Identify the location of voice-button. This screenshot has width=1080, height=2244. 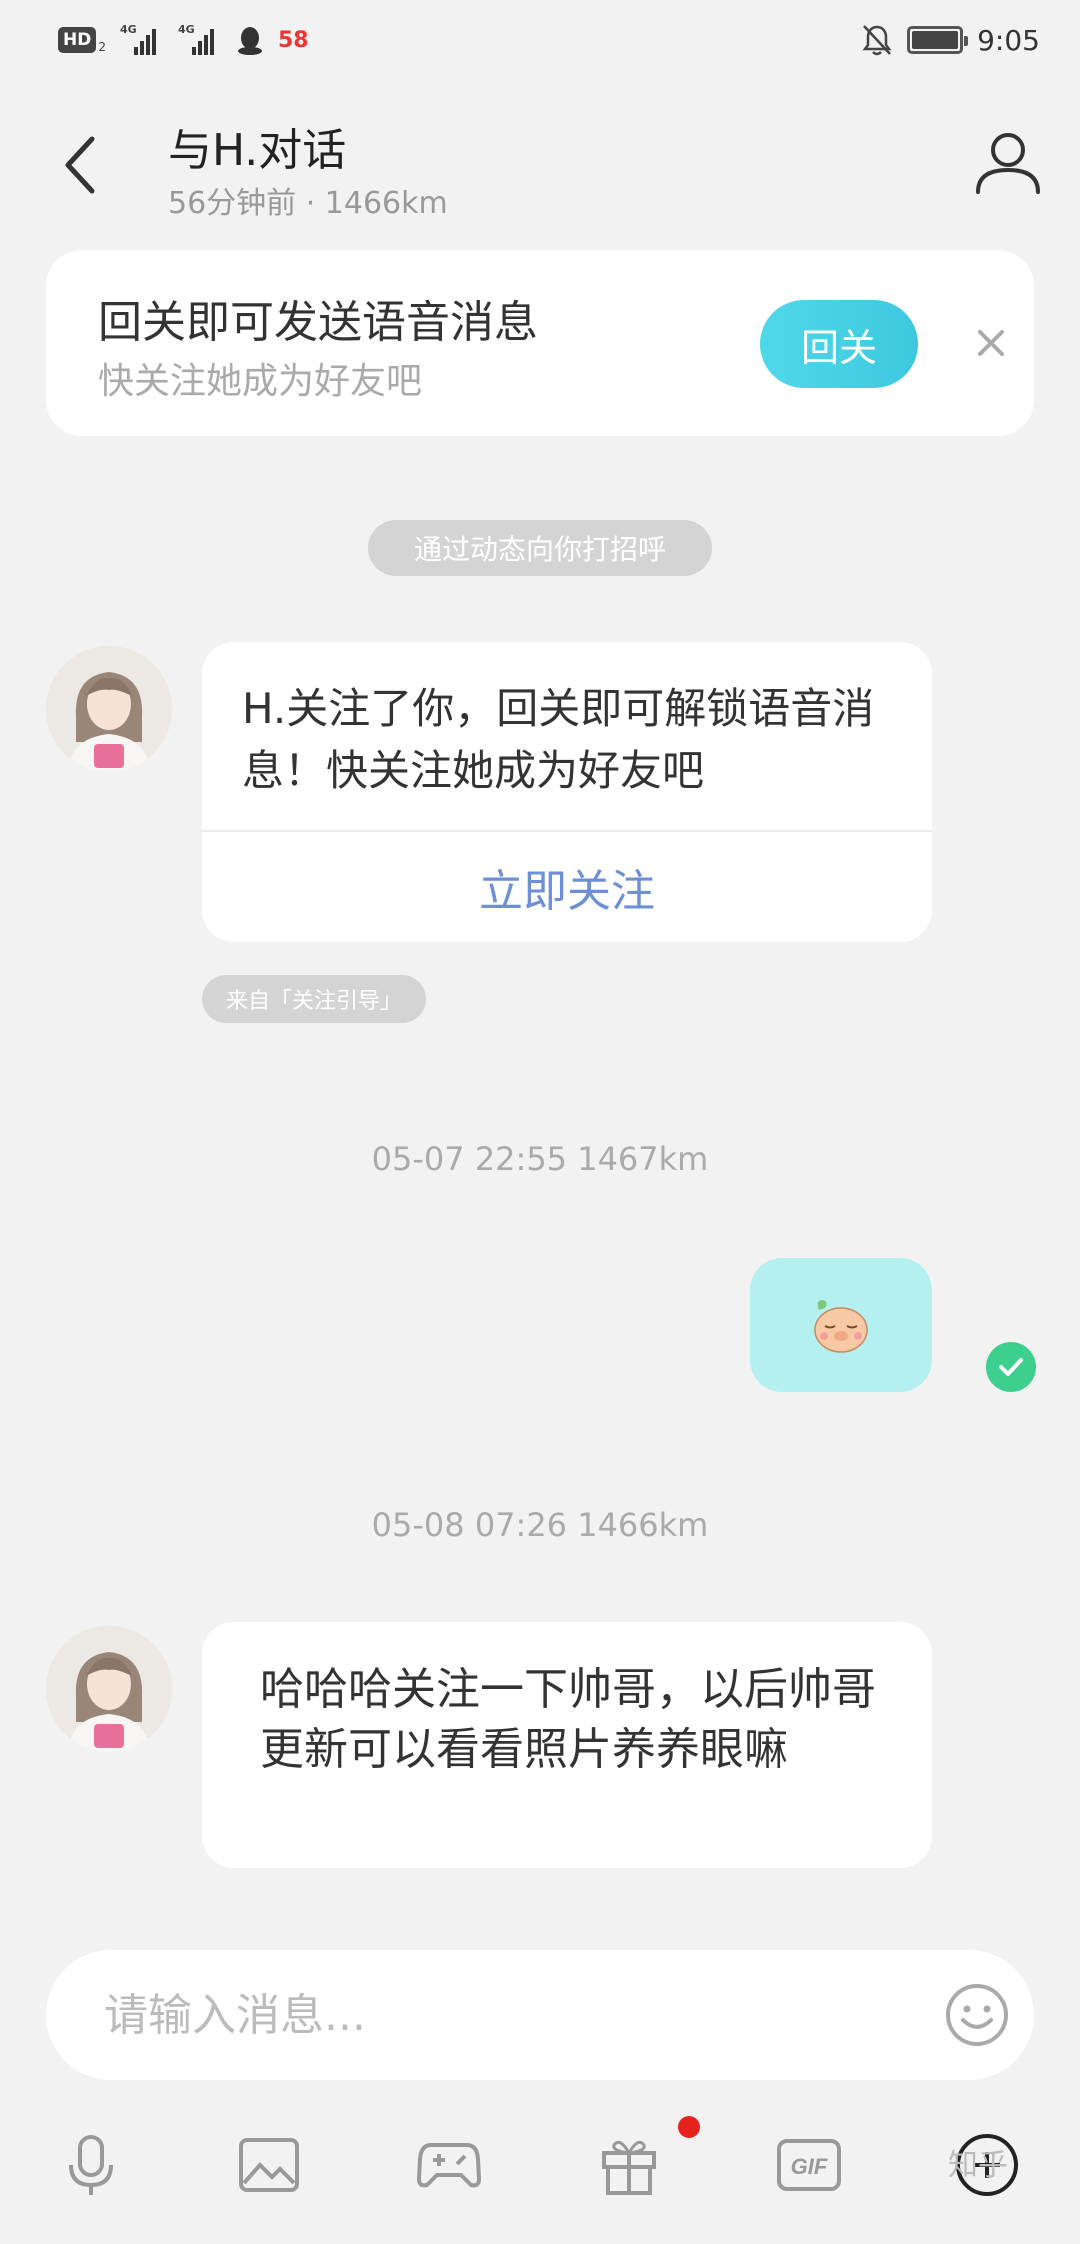
(91, 2165).